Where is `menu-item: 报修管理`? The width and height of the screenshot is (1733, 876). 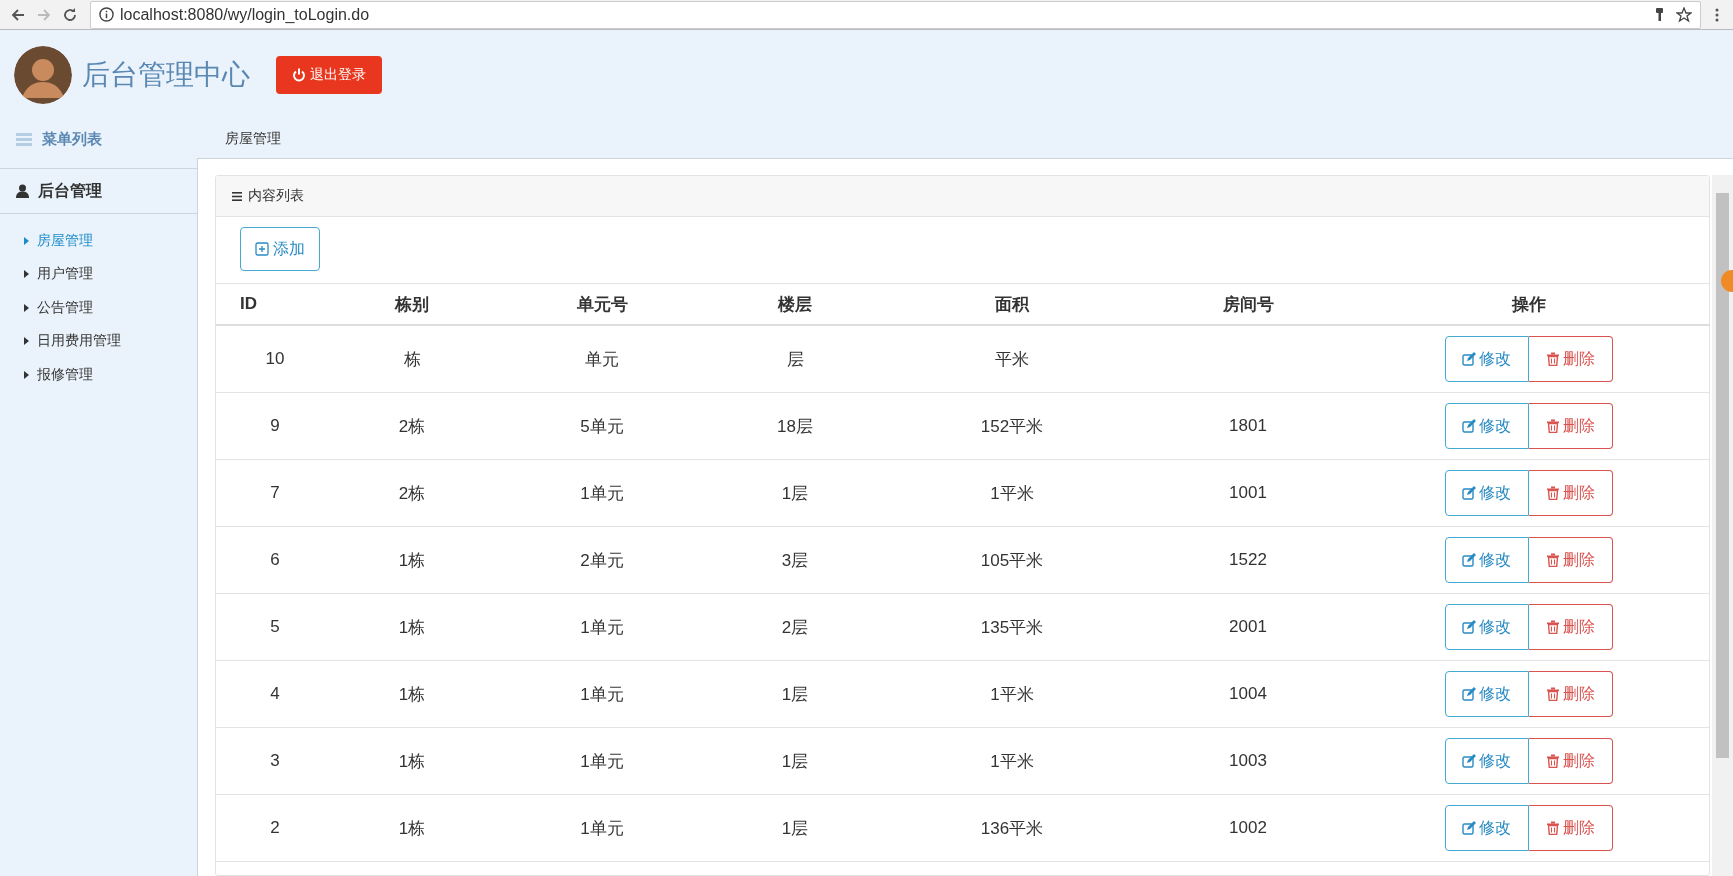
menu-item: 报修管理 is located at coordinates (98, 375).